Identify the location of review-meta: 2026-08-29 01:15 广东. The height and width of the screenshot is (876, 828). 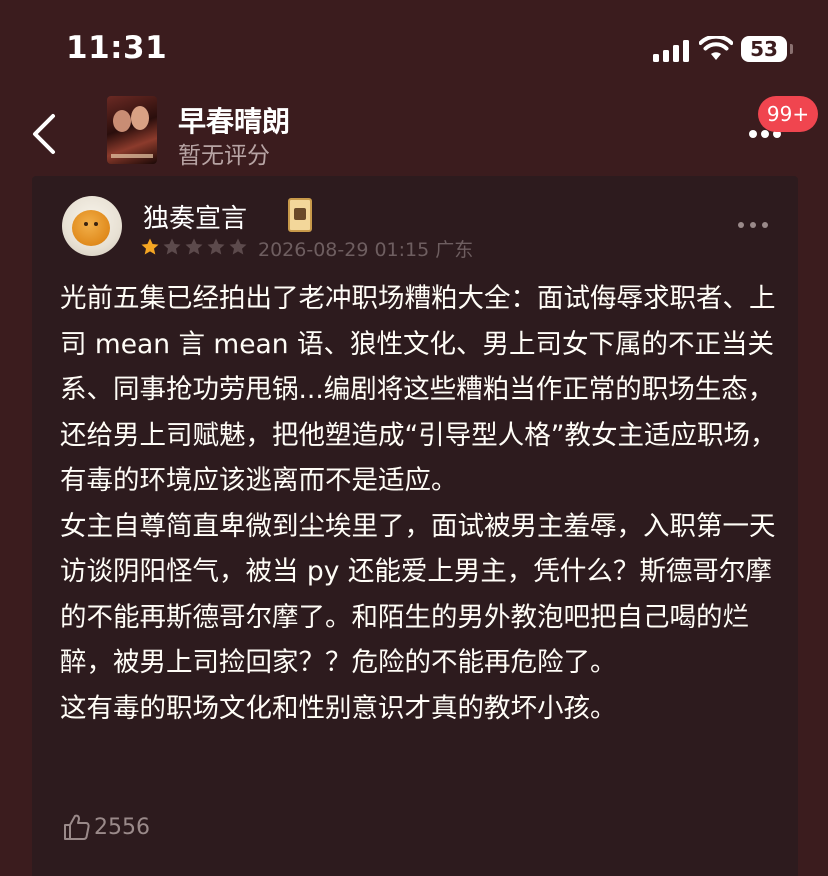
(366, 250).